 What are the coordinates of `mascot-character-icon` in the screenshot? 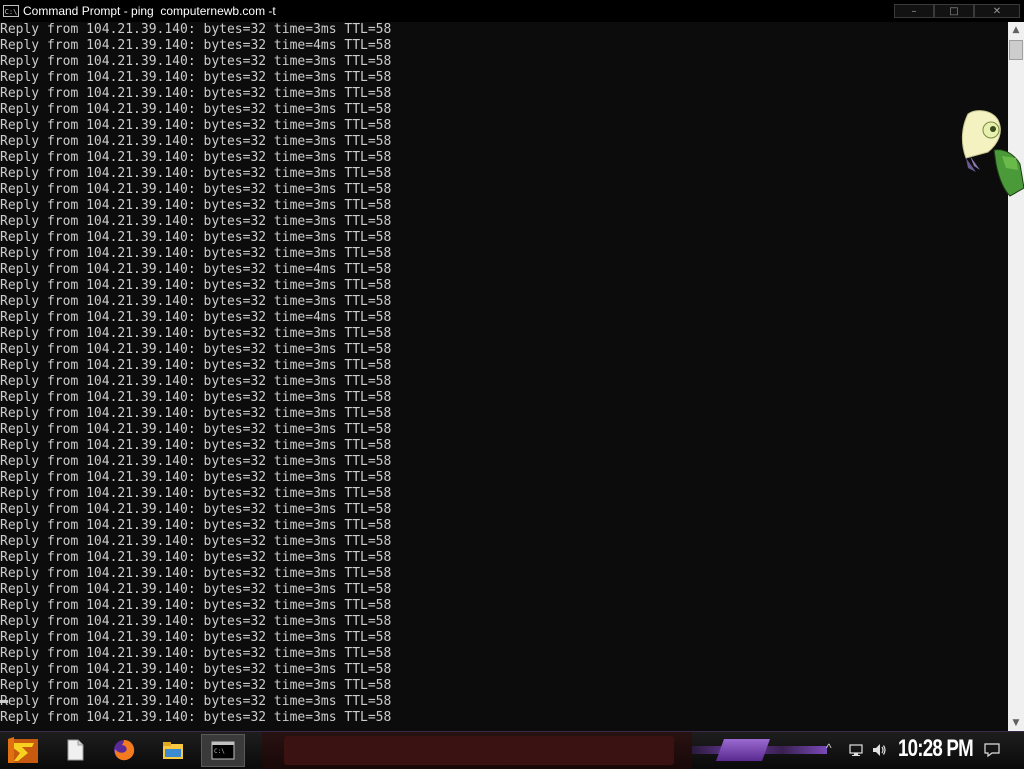 It's located at (992, 153).